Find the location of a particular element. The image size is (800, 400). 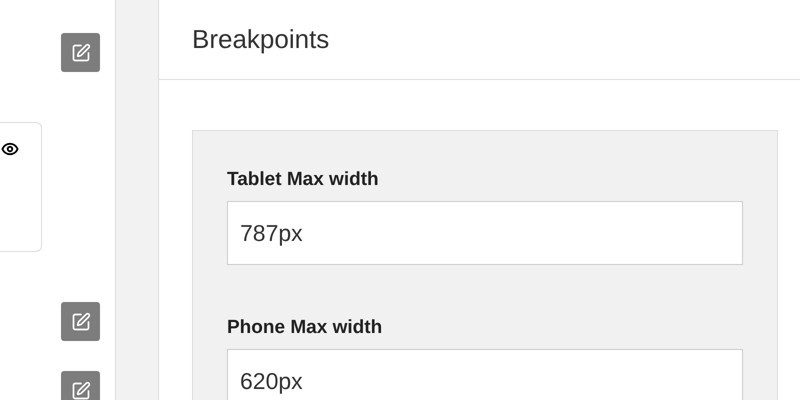

field-label: Phone Max width is located at coordinates (305, 328).